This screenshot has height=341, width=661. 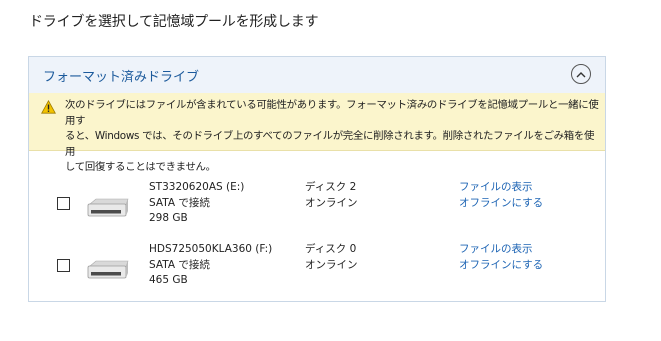 I want to click on drive-disk-info: ディスク 2 オンライン, so click(x=331, y=195).